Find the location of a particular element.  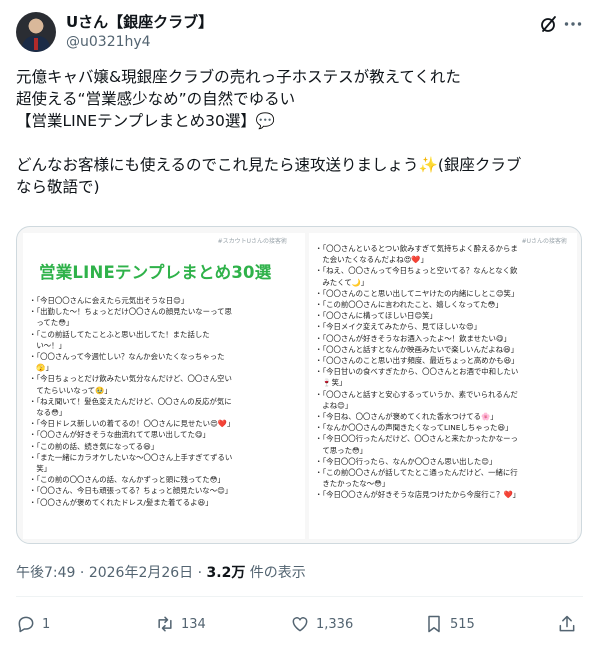

template-item: ・「今日ね、〇〇さんが褒めてくれた香水つけてる🌸」 is located at coordinates (406, 417).